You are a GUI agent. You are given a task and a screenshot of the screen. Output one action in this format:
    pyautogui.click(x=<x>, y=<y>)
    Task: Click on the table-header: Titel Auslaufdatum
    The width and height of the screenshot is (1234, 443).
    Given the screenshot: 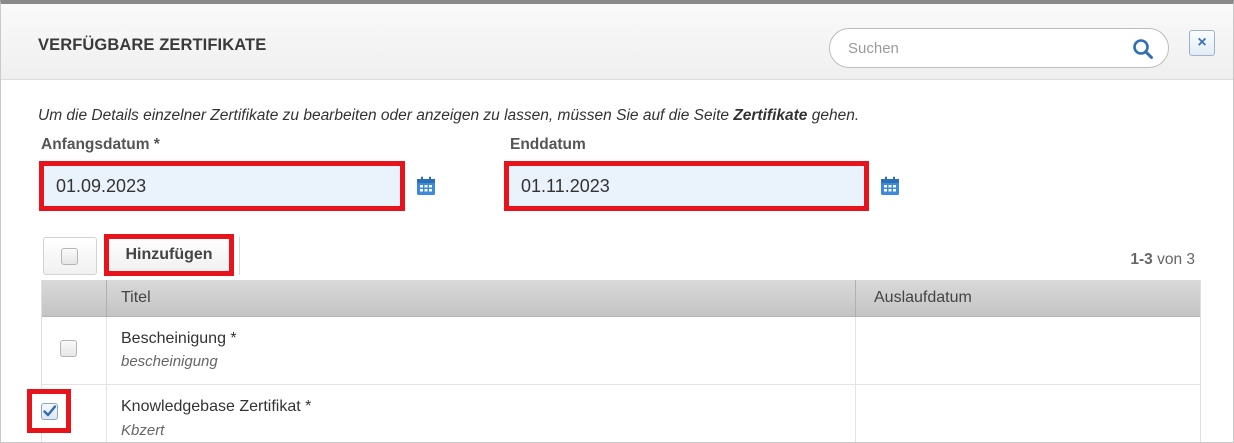 What is the action you would take?
    pyautogui.click(x=621, y=298)
    